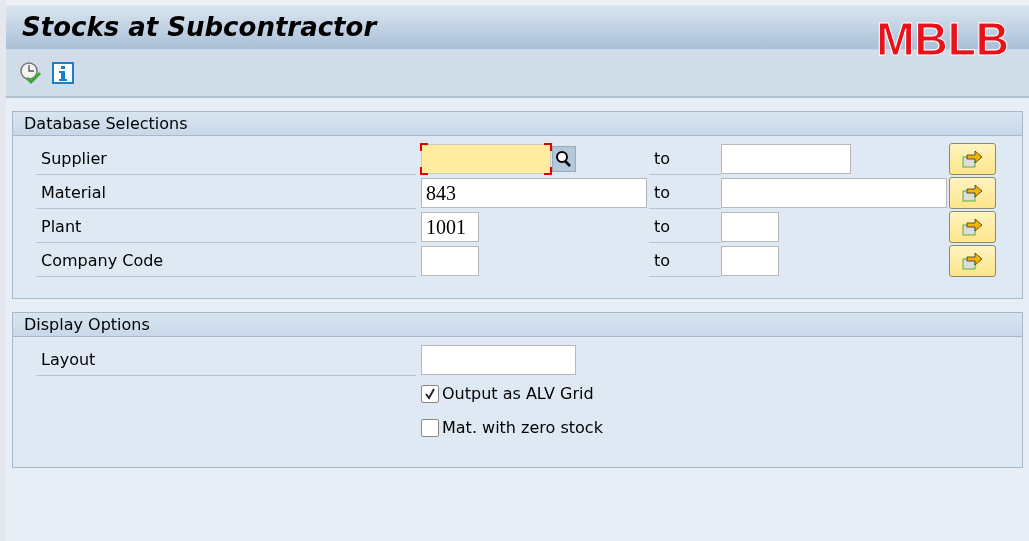 This screenshot has width=1029, height=541. I want to click on search-help-button, so click(564, 159).